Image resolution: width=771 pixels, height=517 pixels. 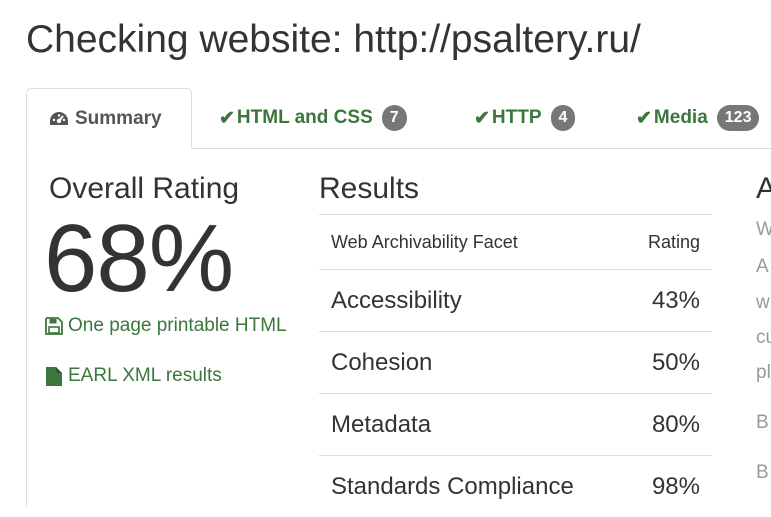 I want to click on overall-rating-value: 68%, so click(x=138, y=259).